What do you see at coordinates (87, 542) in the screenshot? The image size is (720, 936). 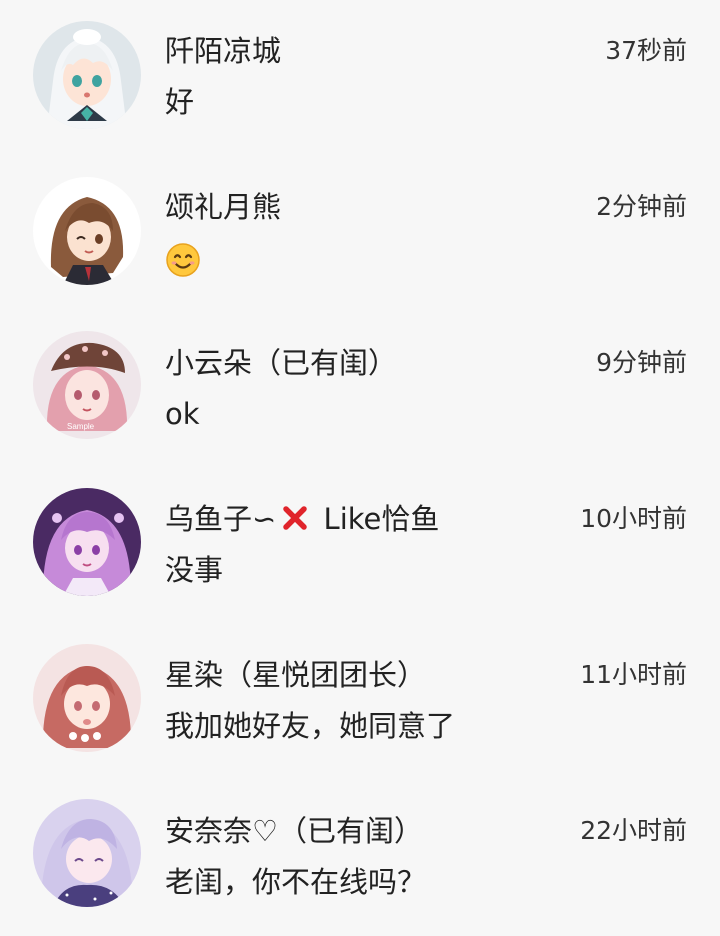 I see `anime-girl-purple-hair-avatar` at bounding box center [87, 542].